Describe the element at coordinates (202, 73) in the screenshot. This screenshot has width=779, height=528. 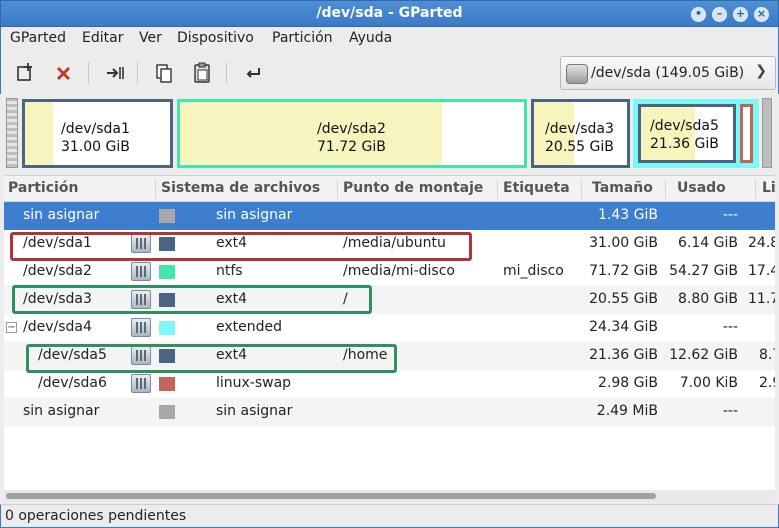
I see `paste-icon` at that location.